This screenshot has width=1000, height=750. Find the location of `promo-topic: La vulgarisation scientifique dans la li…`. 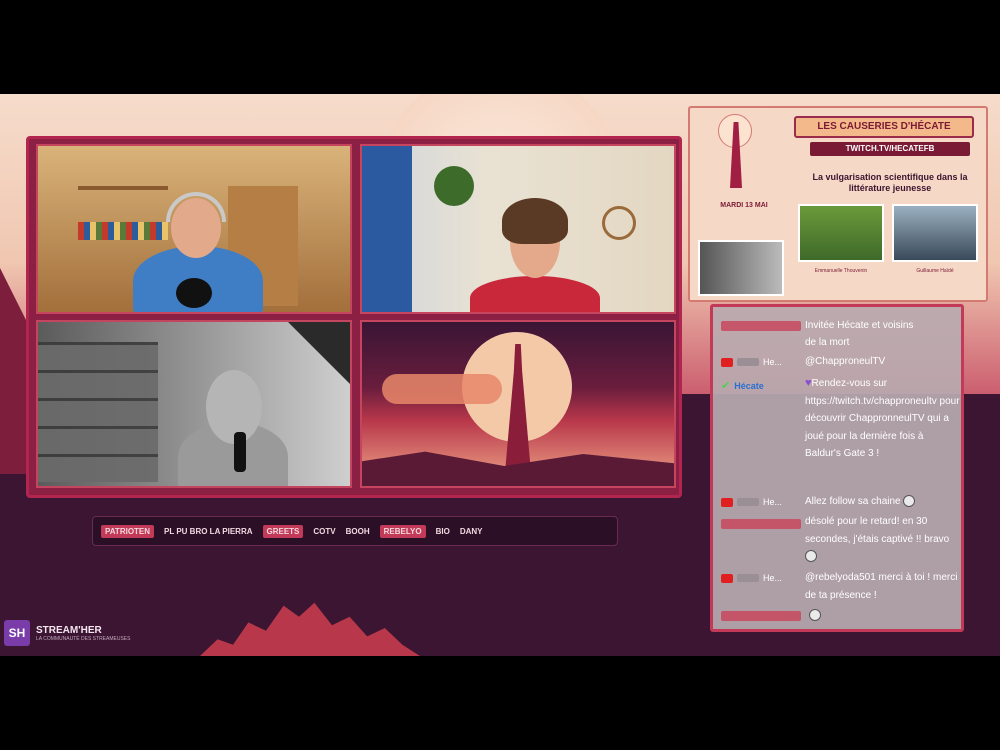

promo-topic: La vulgarisation scientifique dans la li… is located at coordinates (890, 182).